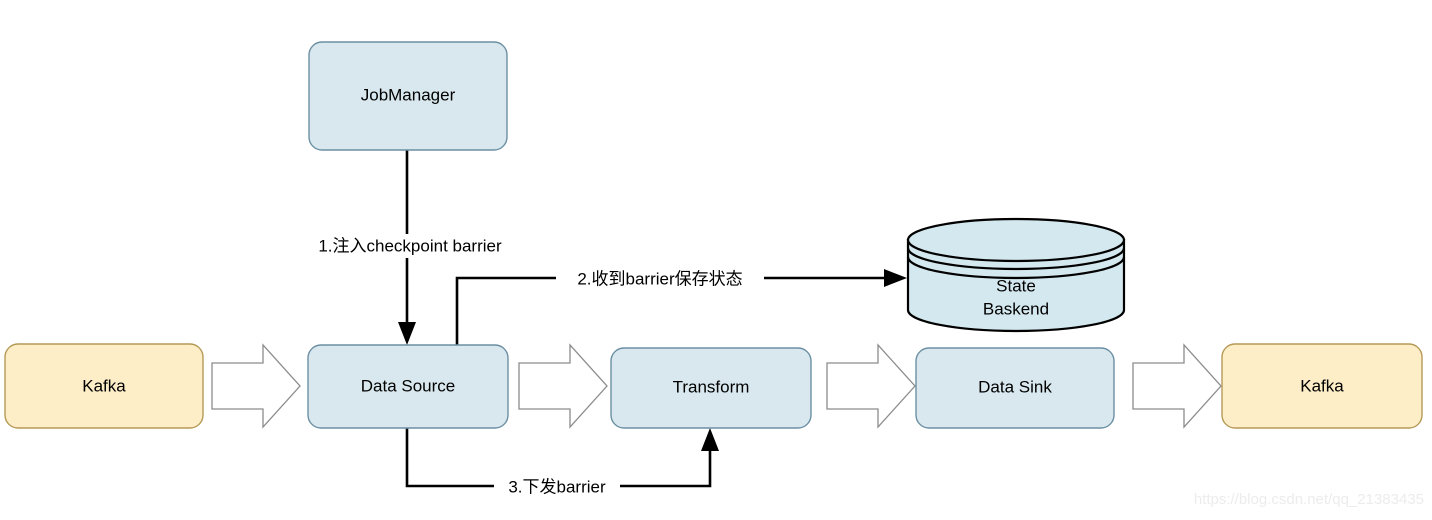  What do you see at coordinates (557, 486) in the screenshot?
I see `edge-label-emit-barrier: 3.下发barrier` at bounding box center [557, 486].